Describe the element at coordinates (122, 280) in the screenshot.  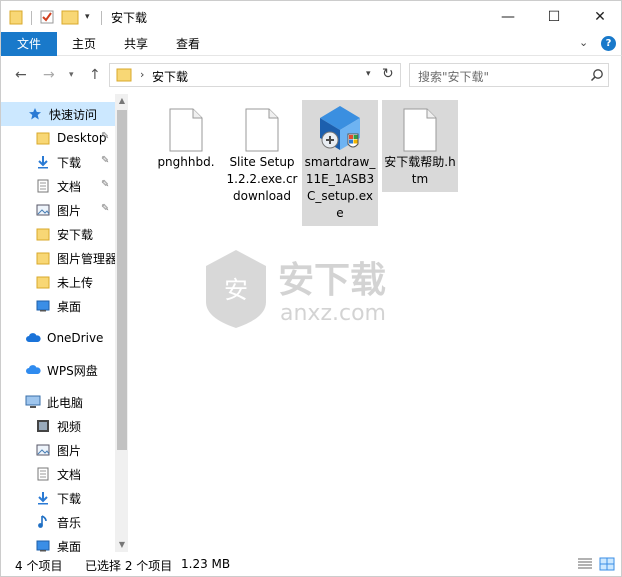
I see `scrollbar-thumb` at that location.